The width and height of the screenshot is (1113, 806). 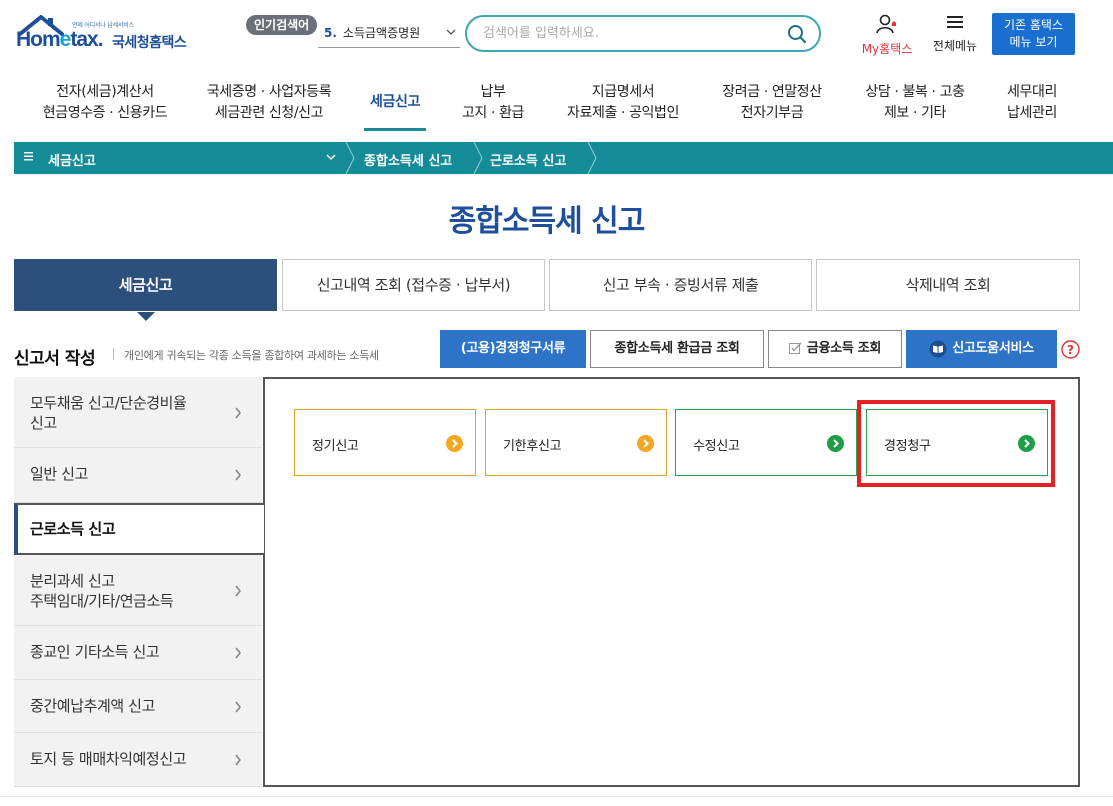 What do you see at coordinates (623, 103) in the screenshot?
I see `gnb-item-statement: 지급명세서 자료제출 · 공익법인` at bounding box center [623, 103].